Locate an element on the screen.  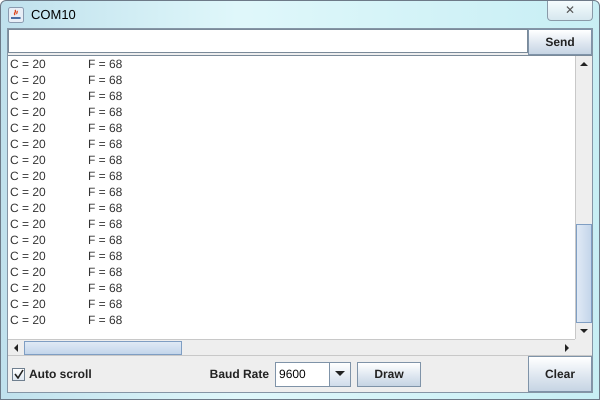
checkbox-label: Auto scroll is located at coordinates (60, 374).